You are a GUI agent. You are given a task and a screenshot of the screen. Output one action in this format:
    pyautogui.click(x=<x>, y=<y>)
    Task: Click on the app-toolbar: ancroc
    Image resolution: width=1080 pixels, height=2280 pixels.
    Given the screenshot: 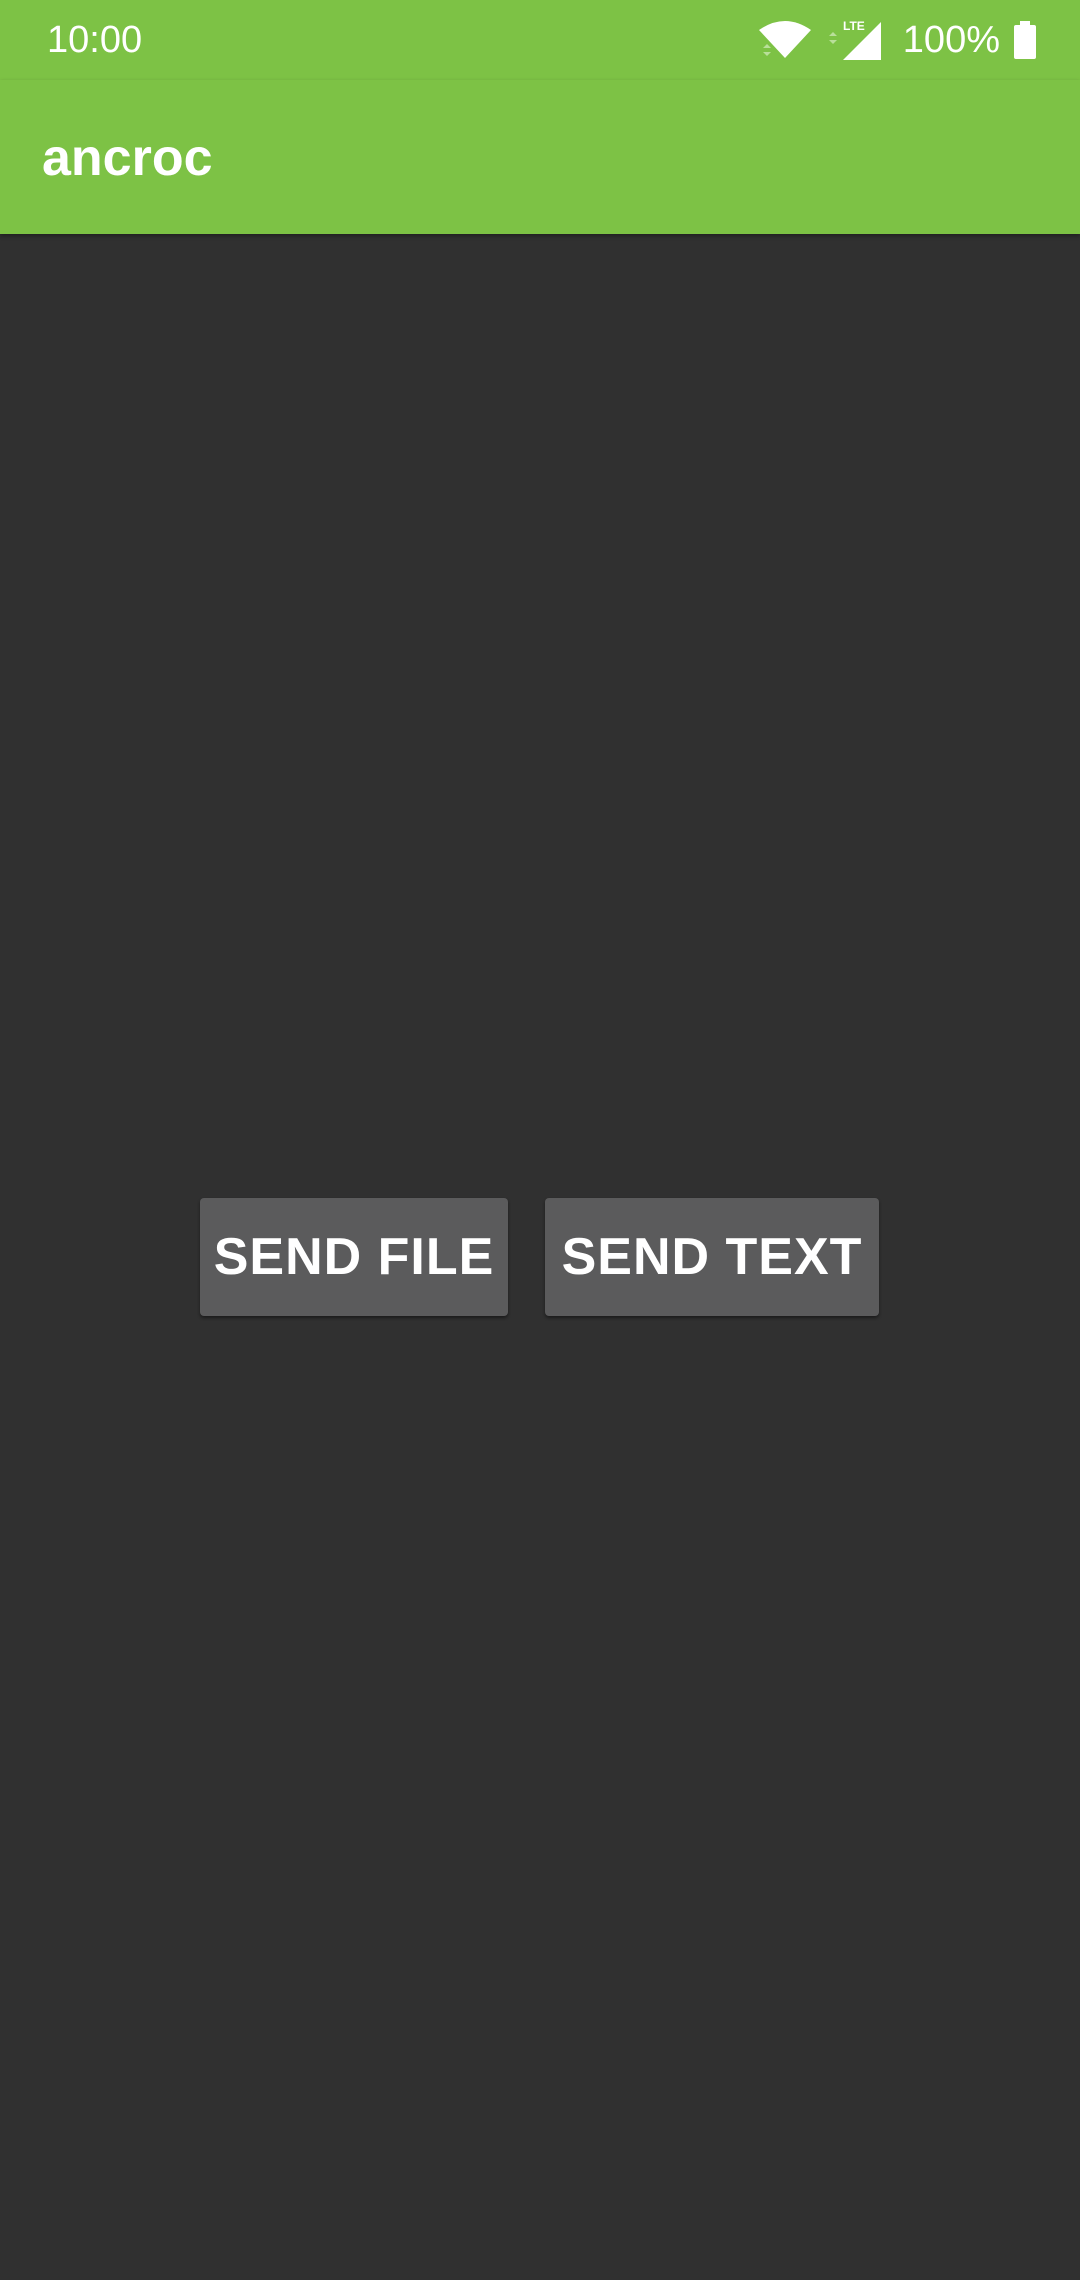 What is the action you would take?
    pyautogui.click(x=540, y=157)
    